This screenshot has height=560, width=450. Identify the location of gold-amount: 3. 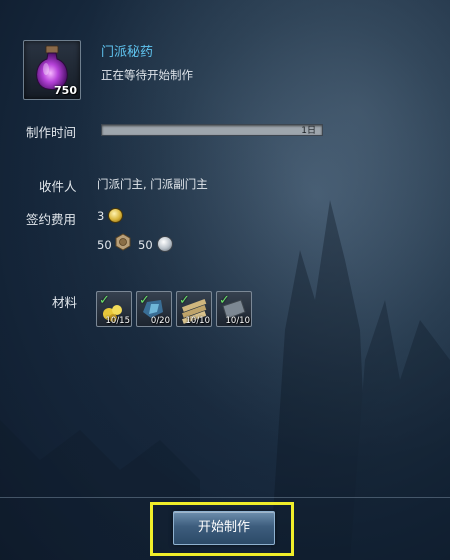
(101, 216).